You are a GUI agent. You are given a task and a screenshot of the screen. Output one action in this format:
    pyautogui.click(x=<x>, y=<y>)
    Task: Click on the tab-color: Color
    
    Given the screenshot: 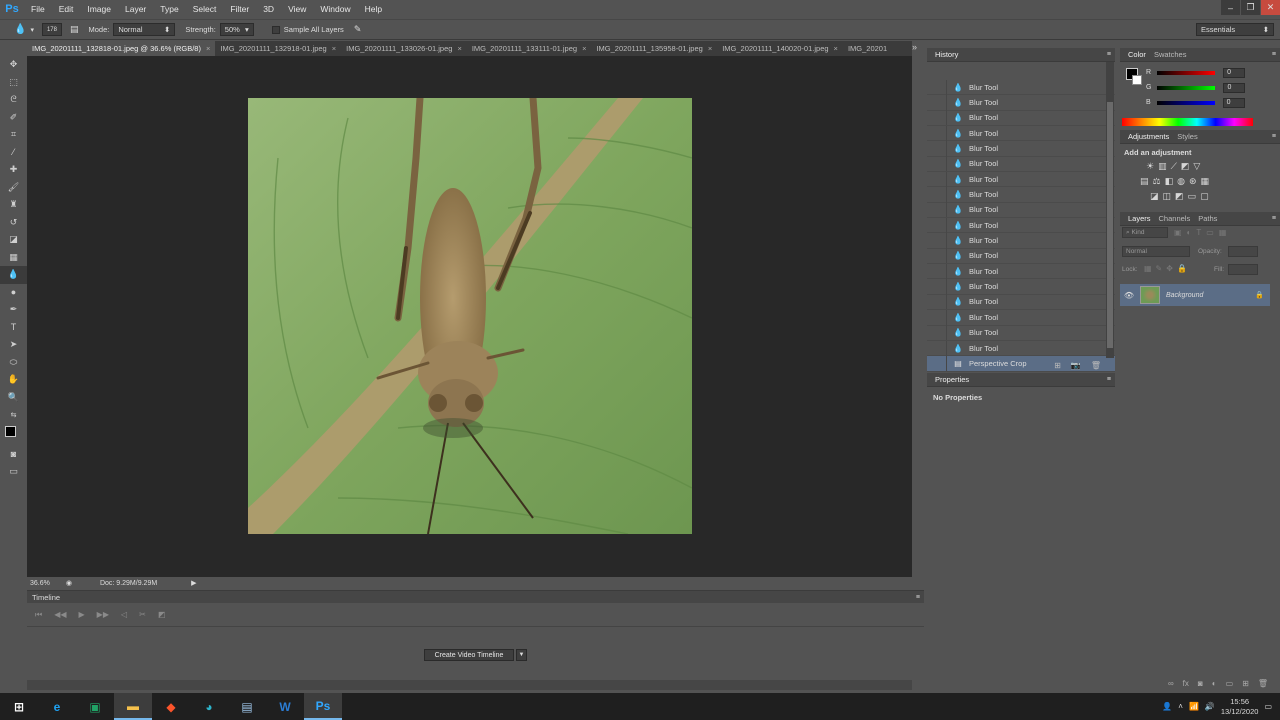 What is the action you would take?
    pyautogui.click(x=1137, y=54)
    